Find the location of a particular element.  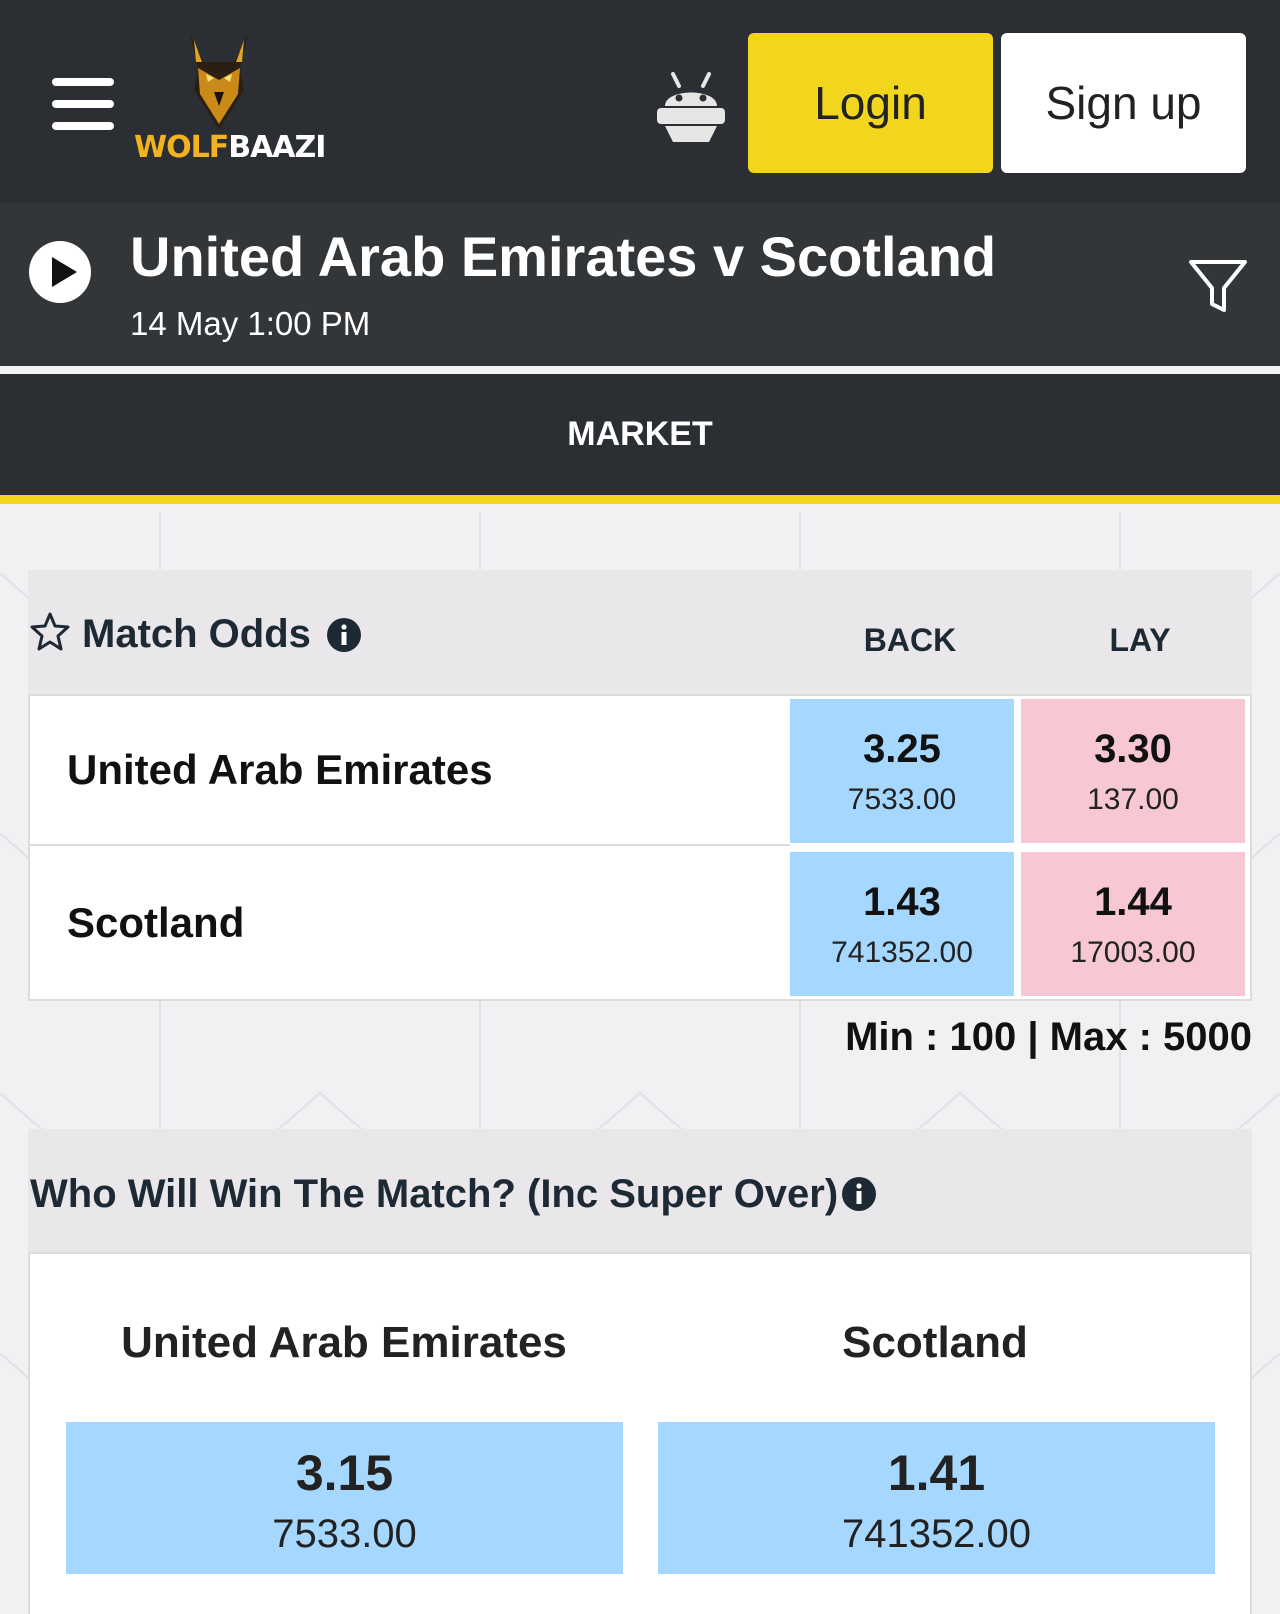

back-odds-button: 3.25 7533.00 is located at coordinates (902, 771).